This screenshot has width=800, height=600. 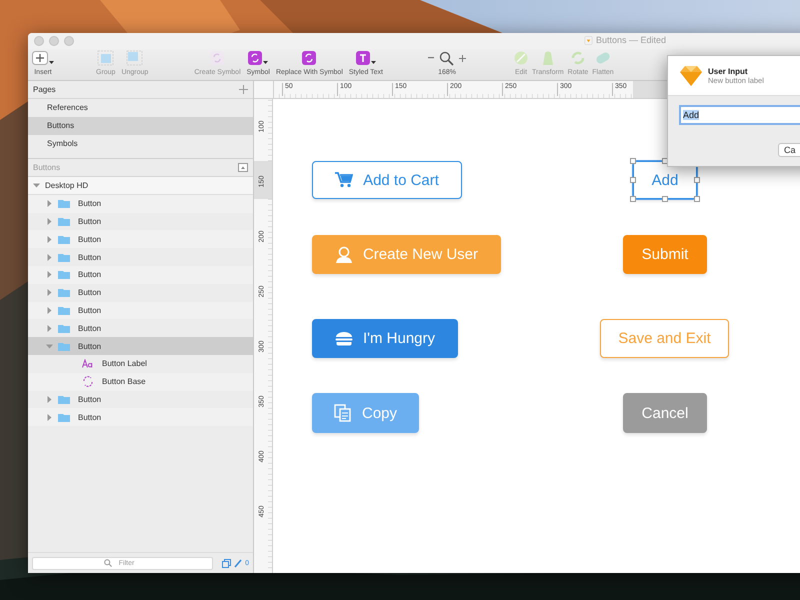 What do you see at coordinates (140, 108) in the screenshot?
I see `page-item: References` at bounding box center [140, 108].